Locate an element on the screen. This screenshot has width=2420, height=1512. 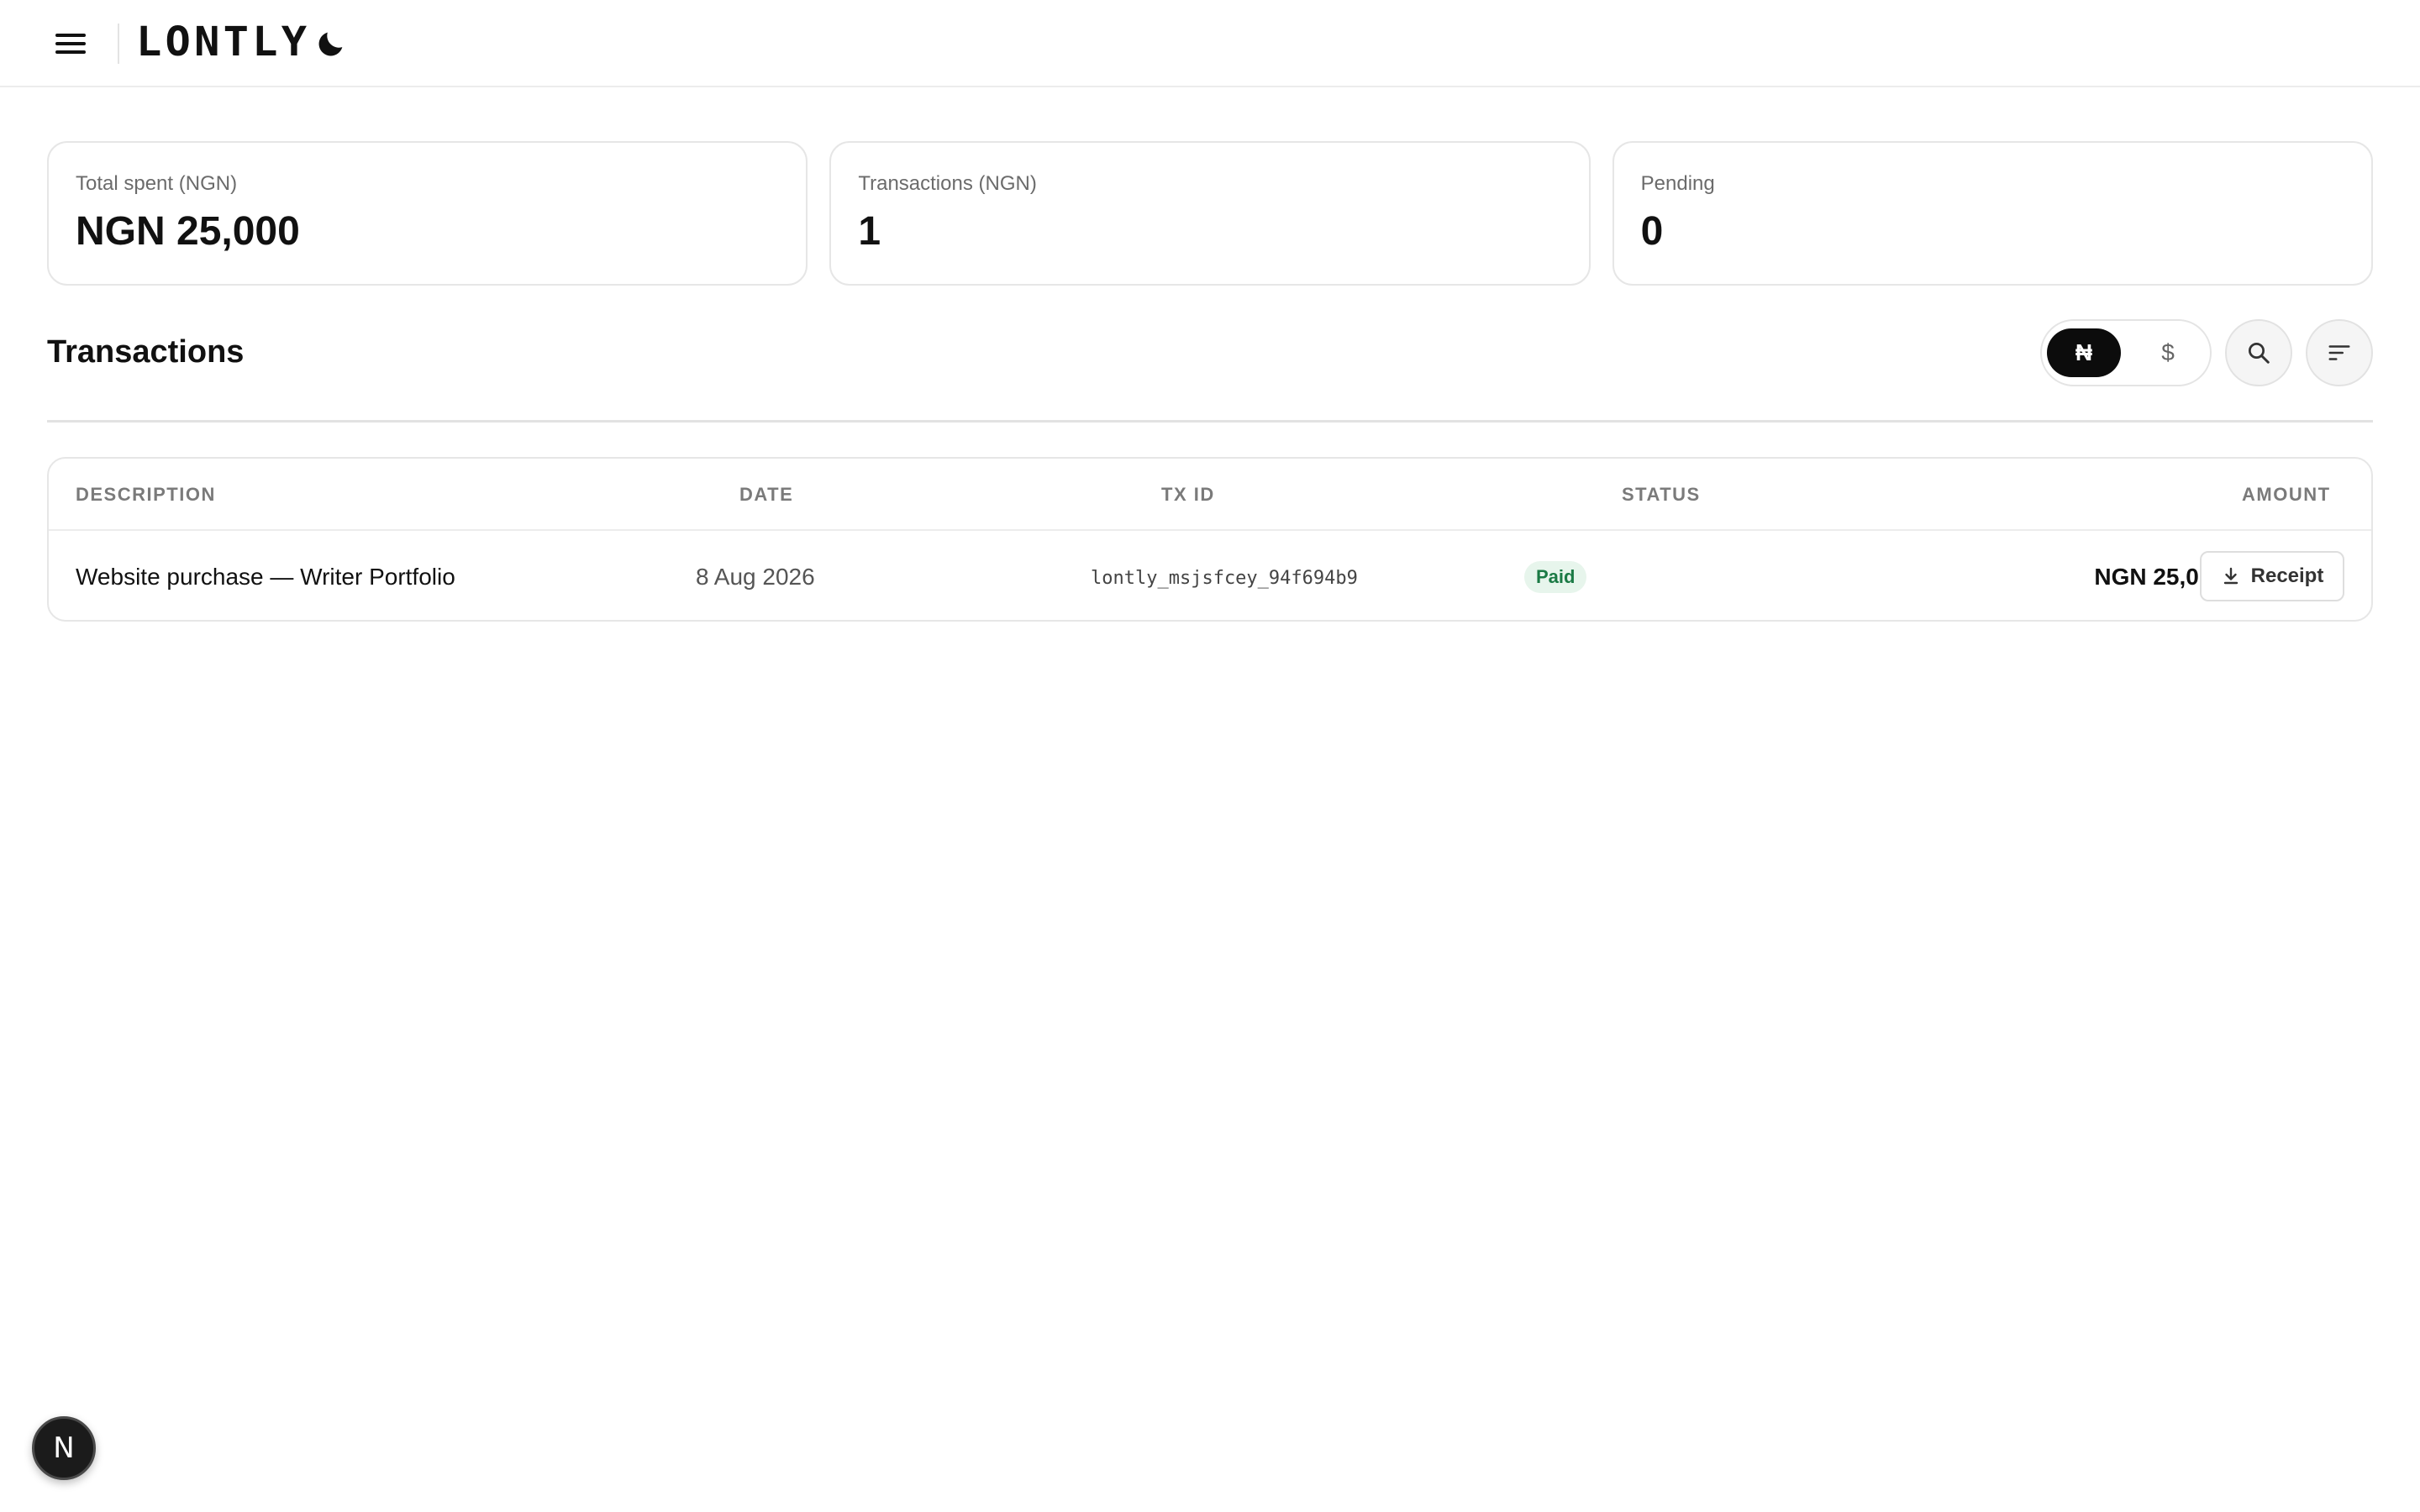
transaction-amount: NGN 25,000 is located at coordinates (2159, 577).